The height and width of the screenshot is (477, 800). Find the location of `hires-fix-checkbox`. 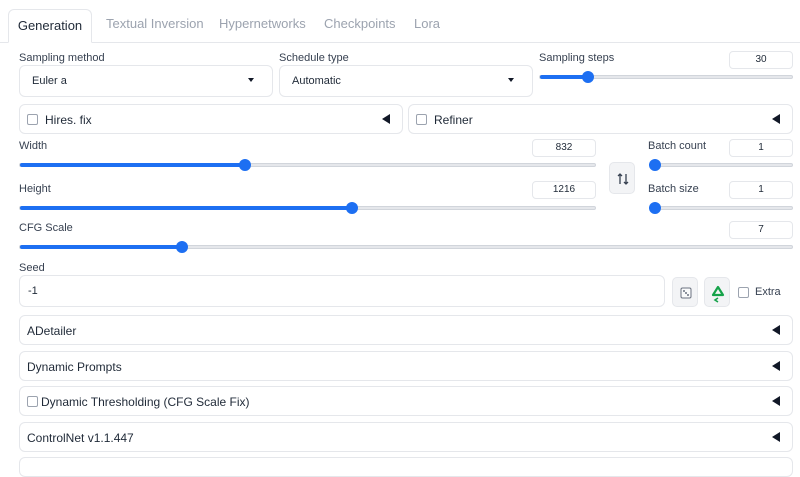

hires-fix-checkbox is located at coordinates (32, 119).